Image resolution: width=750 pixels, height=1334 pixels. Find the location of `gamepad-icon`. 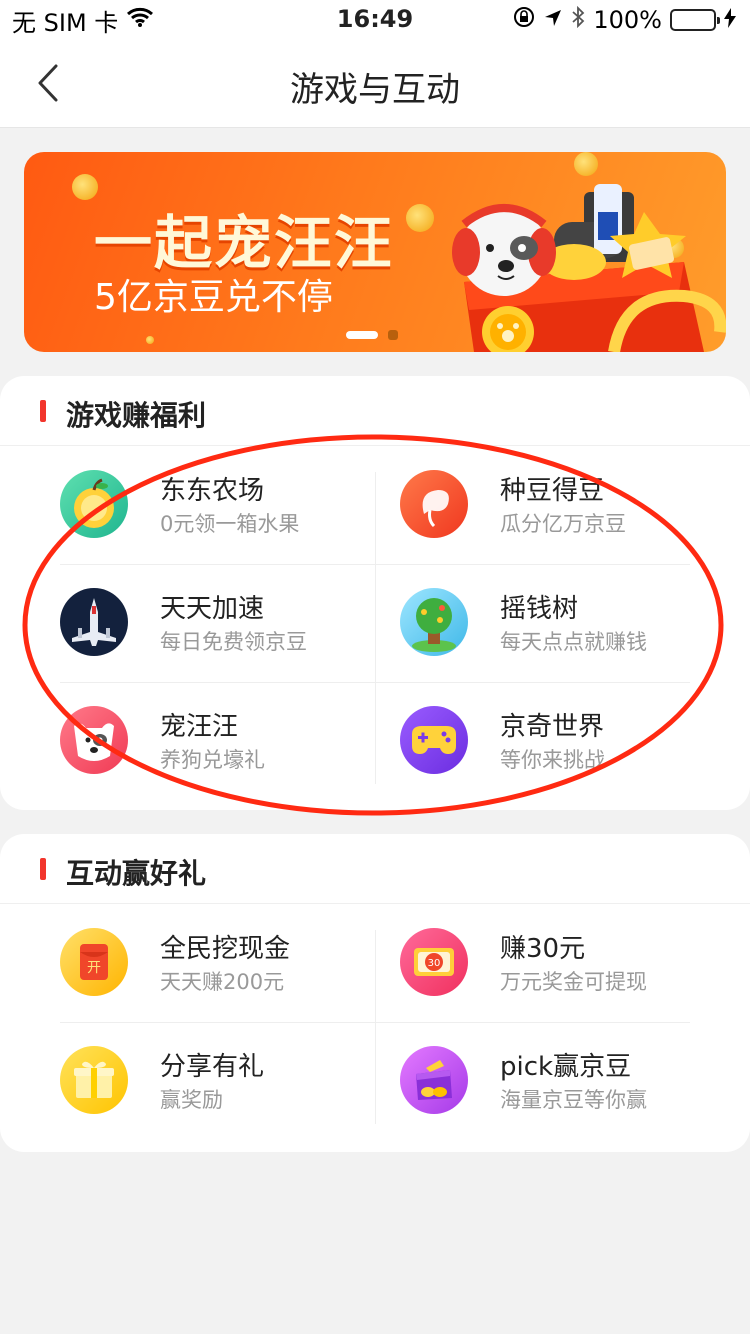

gamepad-icon is located at coordinates (434, 740).